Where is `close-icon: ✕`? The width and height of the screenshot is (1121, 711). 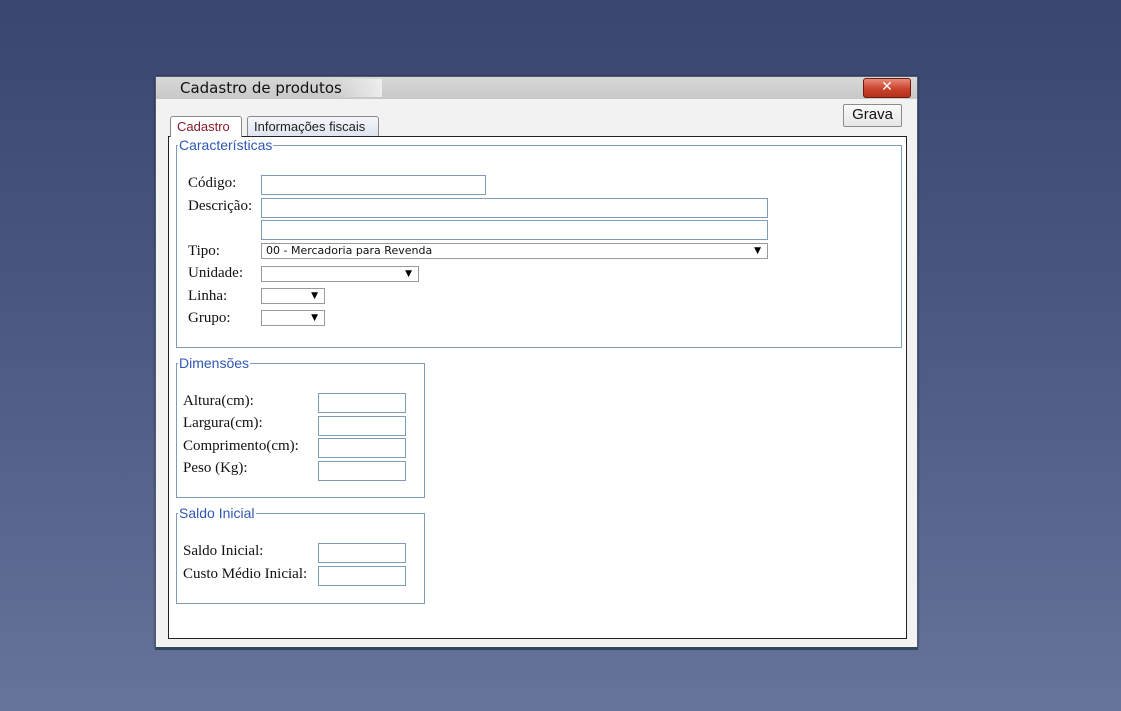 close-icon: ✕ is located at coordinates (887, 87).